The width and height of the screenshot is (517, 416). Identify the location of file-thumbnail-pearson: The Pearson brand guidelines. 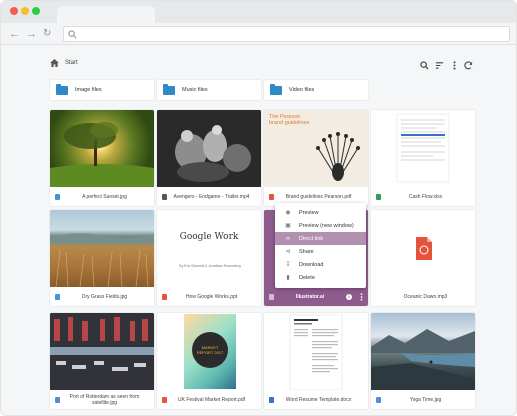
(316, 148).